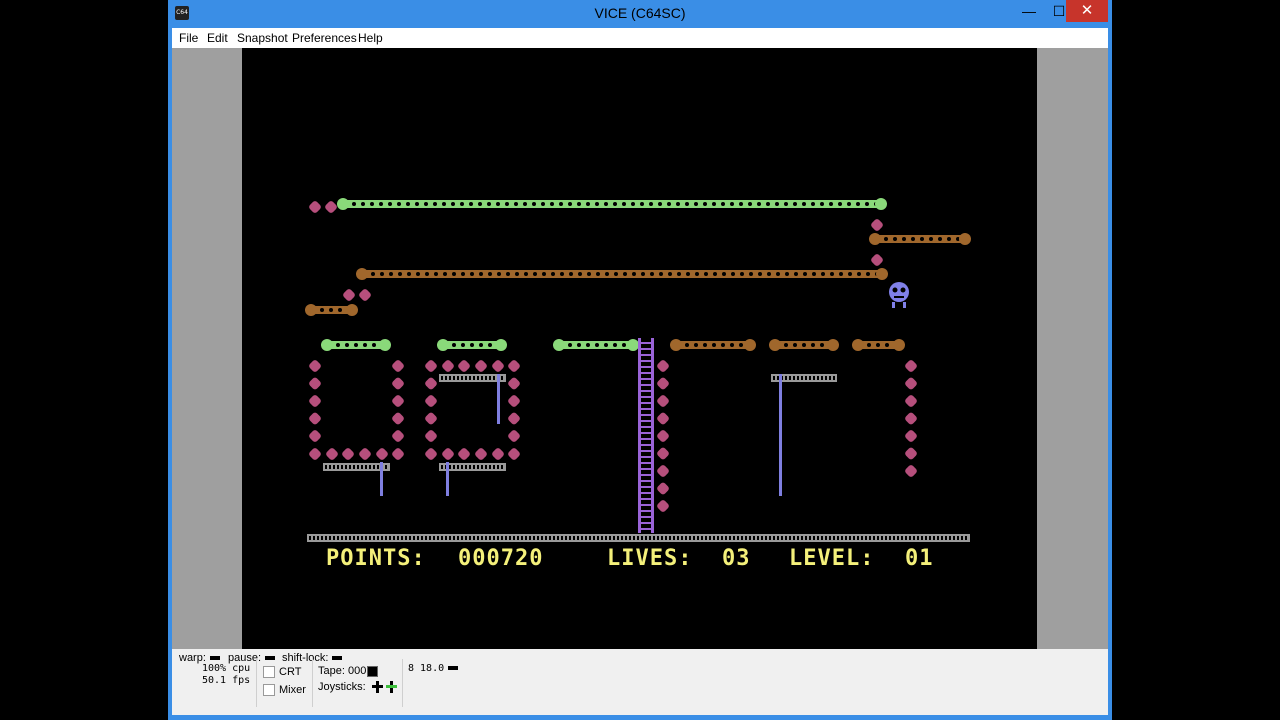  Describe the element at coordinates (282, 672) in the screenshot. I see `crt-toggle: CRT` at that location.